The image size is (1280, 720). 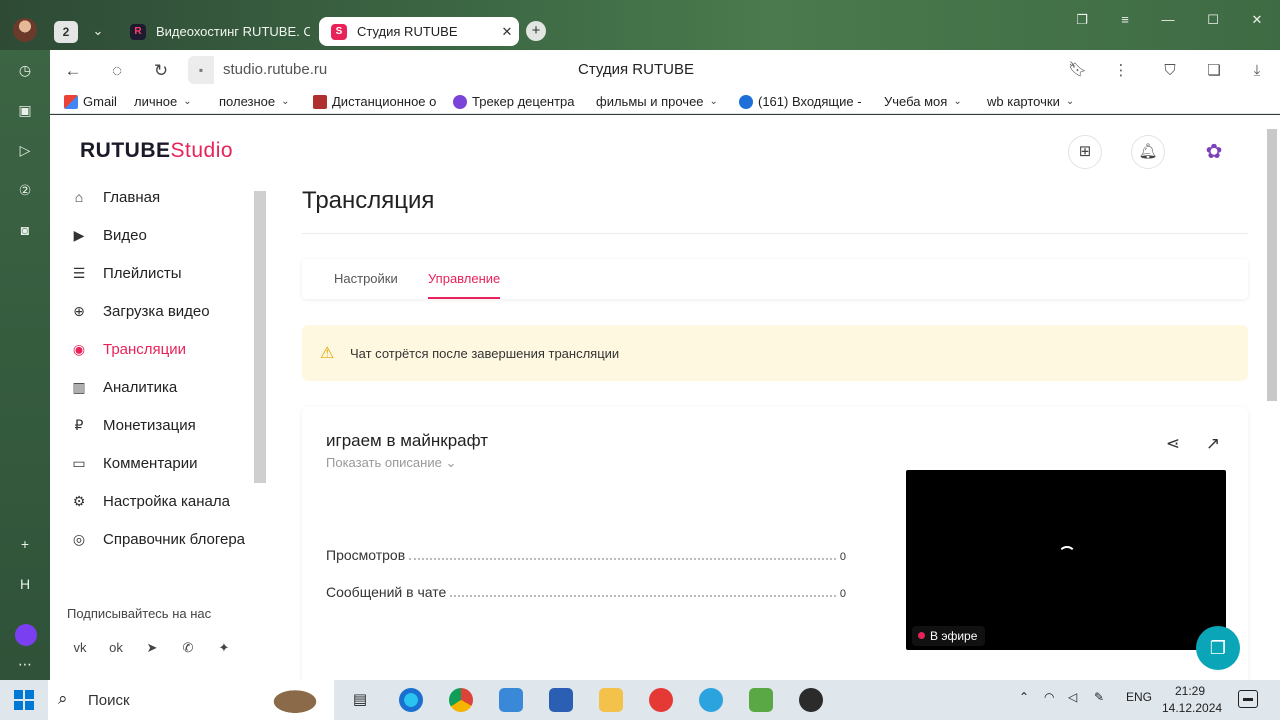 What do you see at coordinates (1190, 691) in the screenshot?
I see `clock-time: 21:29` at bounding box center [1190, 691].